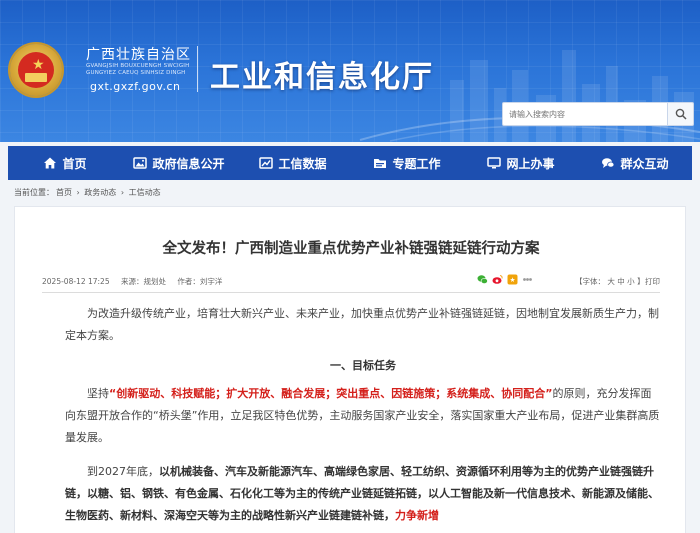 This screenshot has height=533, width=700. What do you see at coordinates (200, 281) in the screenshot?
I see `article-author: 作者：刘宇洋` at bounding box center [200, 281].